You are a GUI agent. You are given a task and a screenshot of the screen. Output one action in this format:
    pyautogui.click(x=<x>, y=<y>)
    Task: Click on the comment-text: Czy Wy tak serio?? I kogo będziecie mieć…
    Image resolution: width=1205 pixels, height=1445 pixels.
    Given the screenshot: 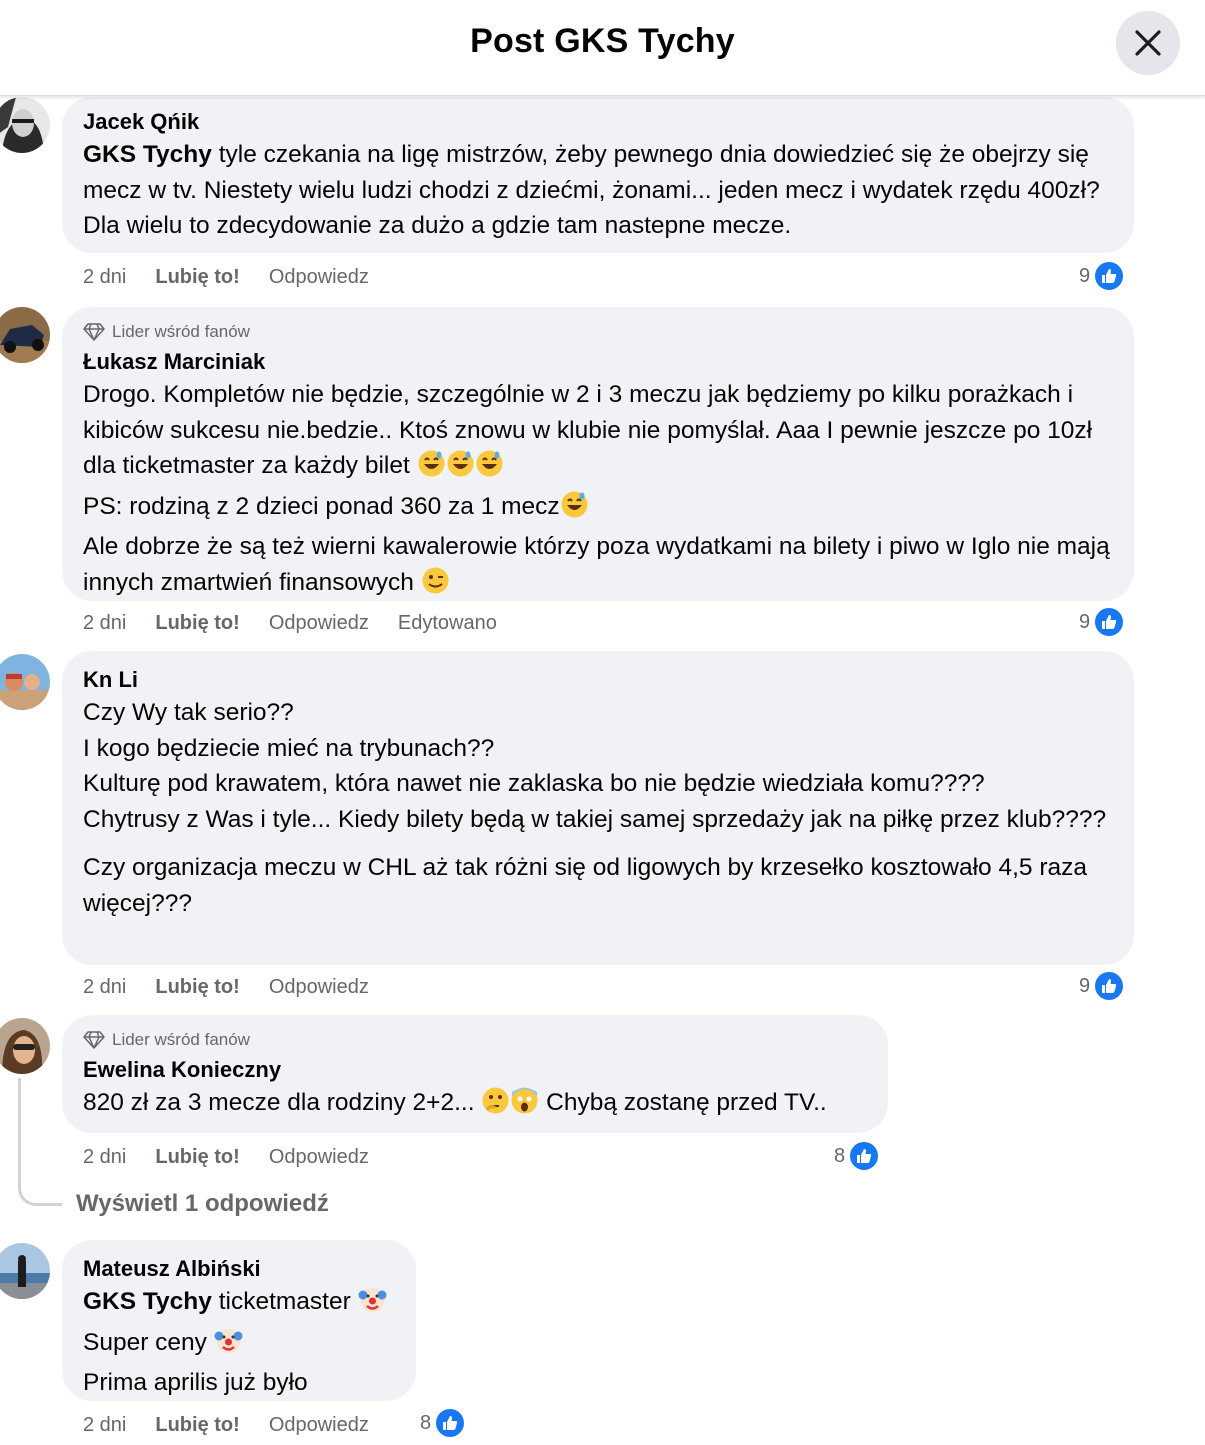 What is the action you would take?
    pyautogui.click(x=595, y=766)
    